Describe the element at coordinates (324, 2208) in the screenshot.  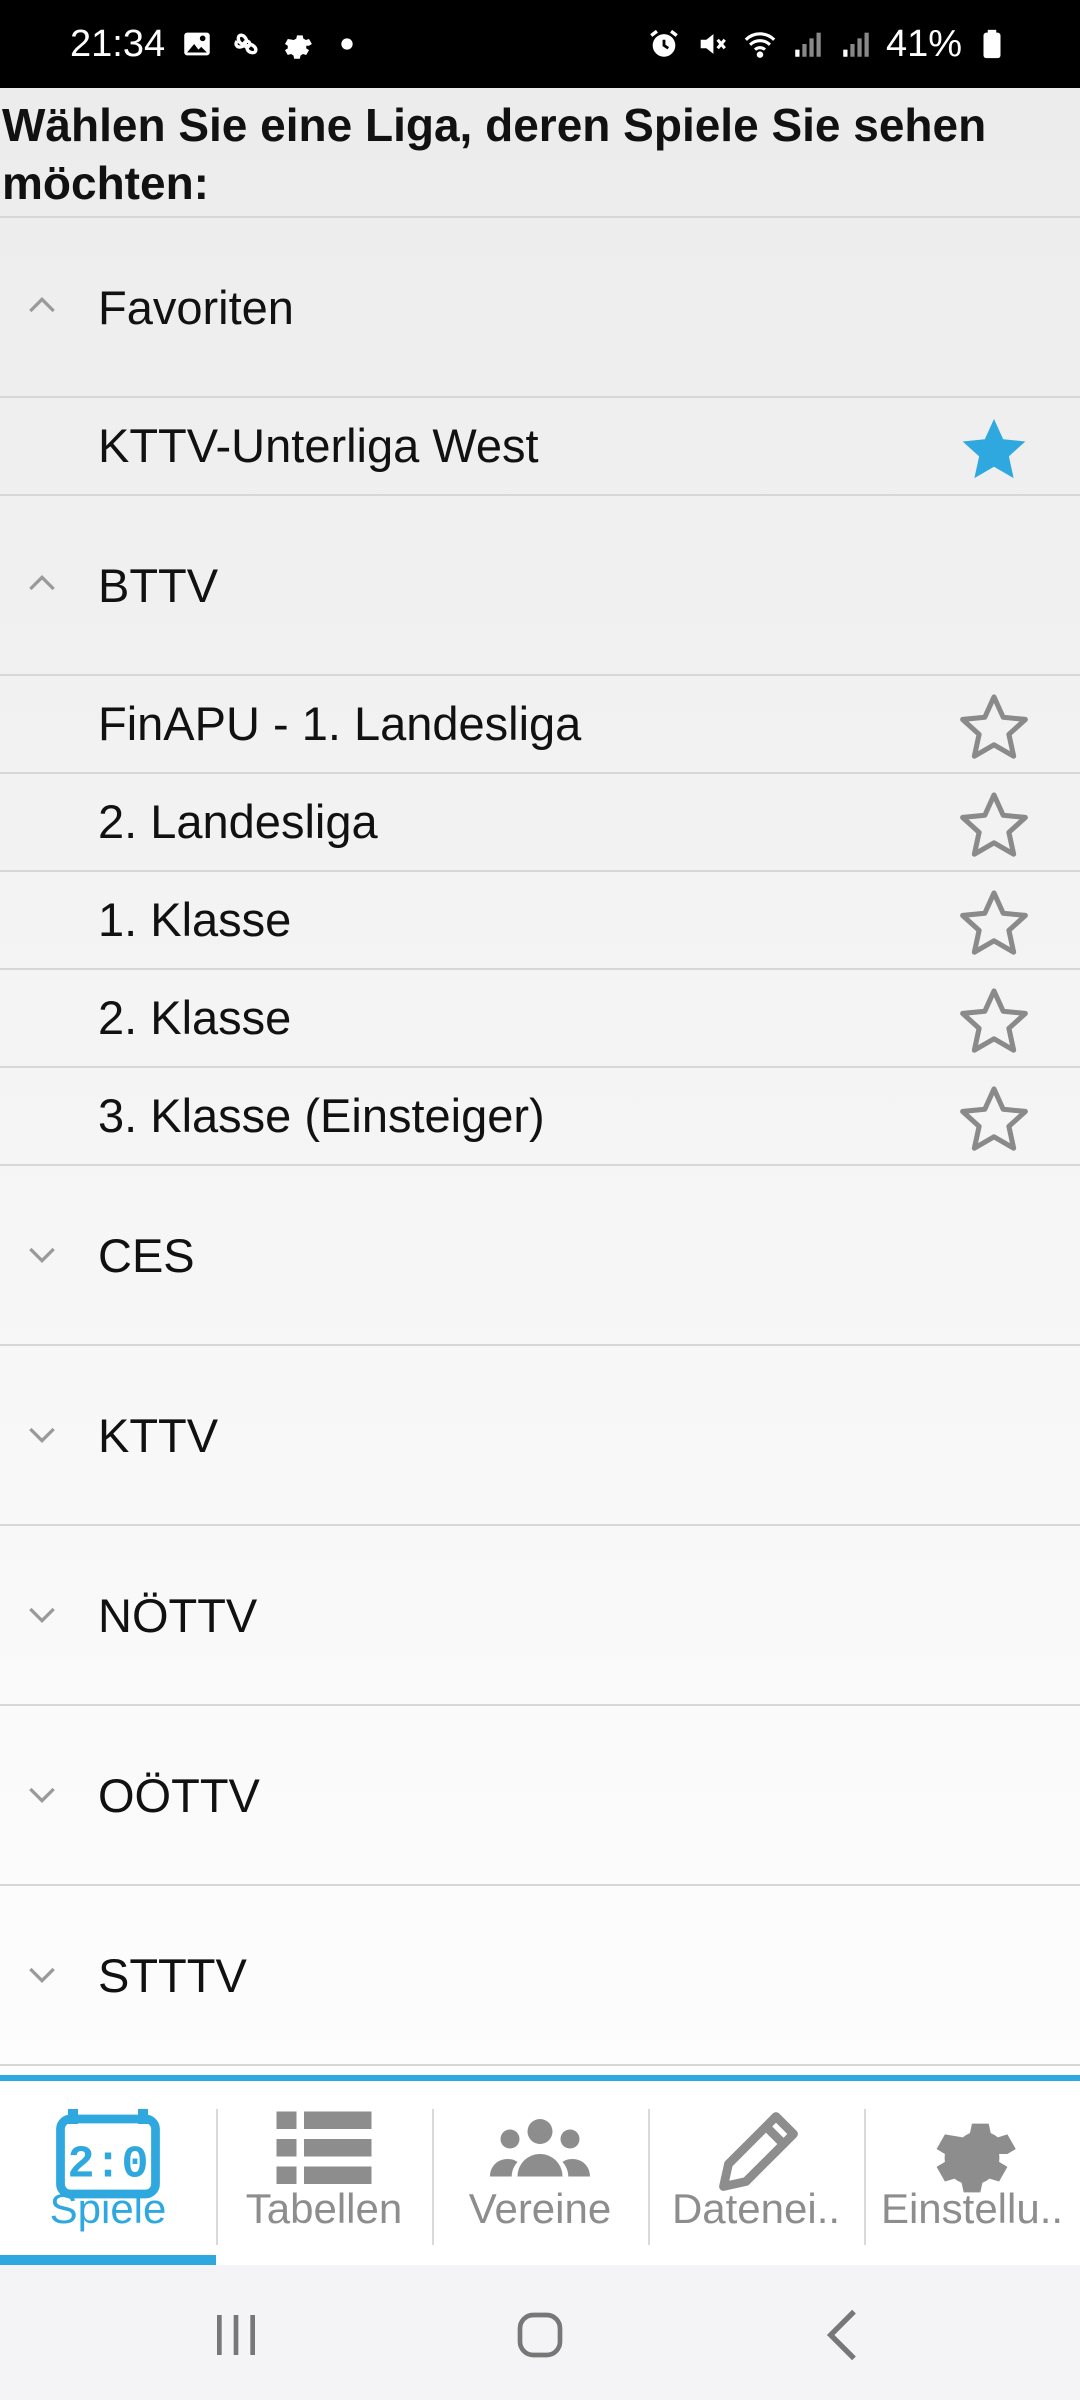
I see `tab-label: Tabellen` at that location.